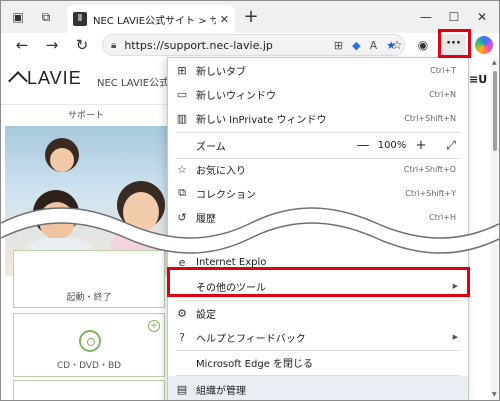 The image size is (500, 401). I want to click on logo-text: LAVIE, so click(54, 78).